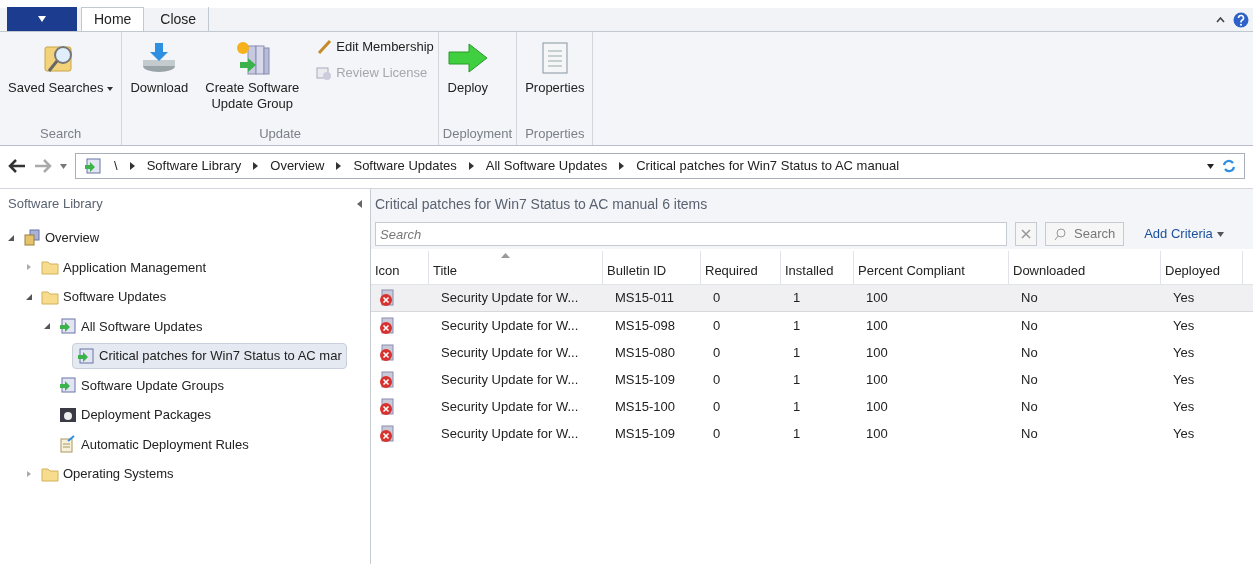  Describe the element at coordinates (1210, 166) in the screenshot. I see `dropdown-caret-icon` at that location.